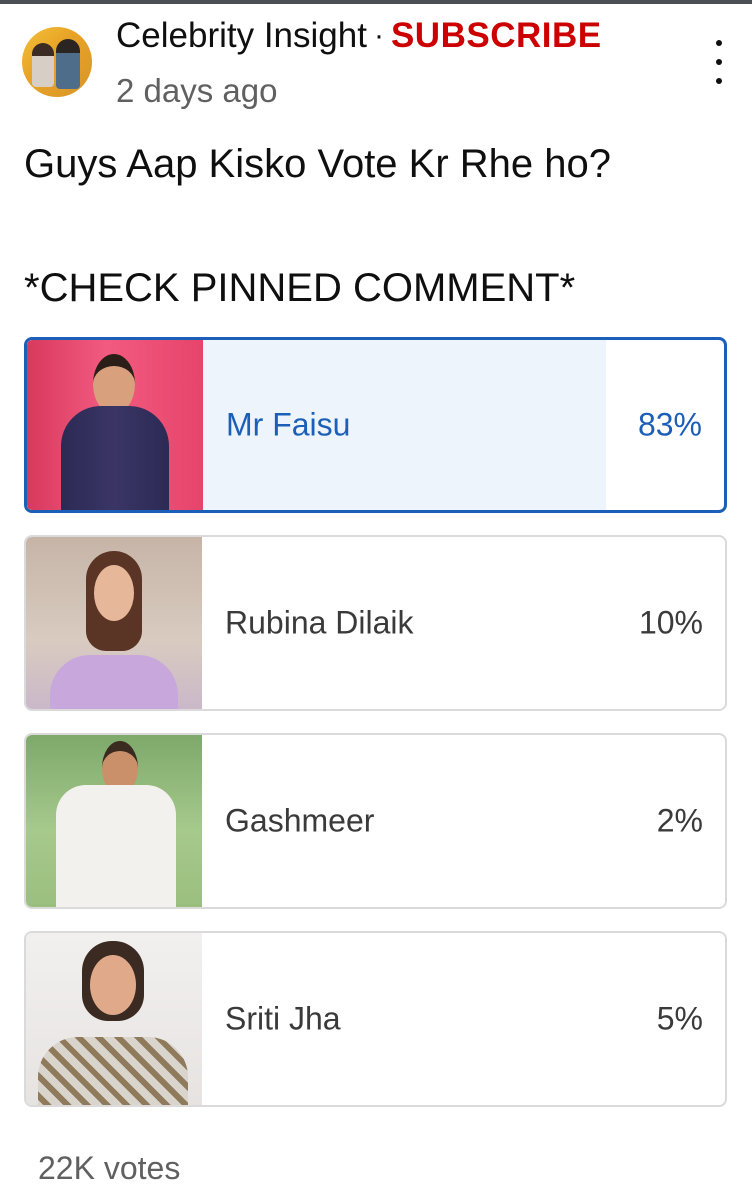 The image size is (752, 1200). I want to click on post-text-line-1: Guys Aap Kisko Vote Kr Rhe ho?, so click(318, 164).